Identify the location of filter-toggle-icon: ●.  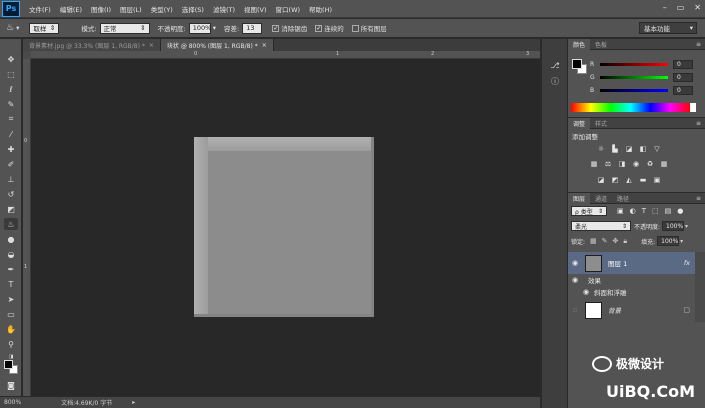
(680, 211).